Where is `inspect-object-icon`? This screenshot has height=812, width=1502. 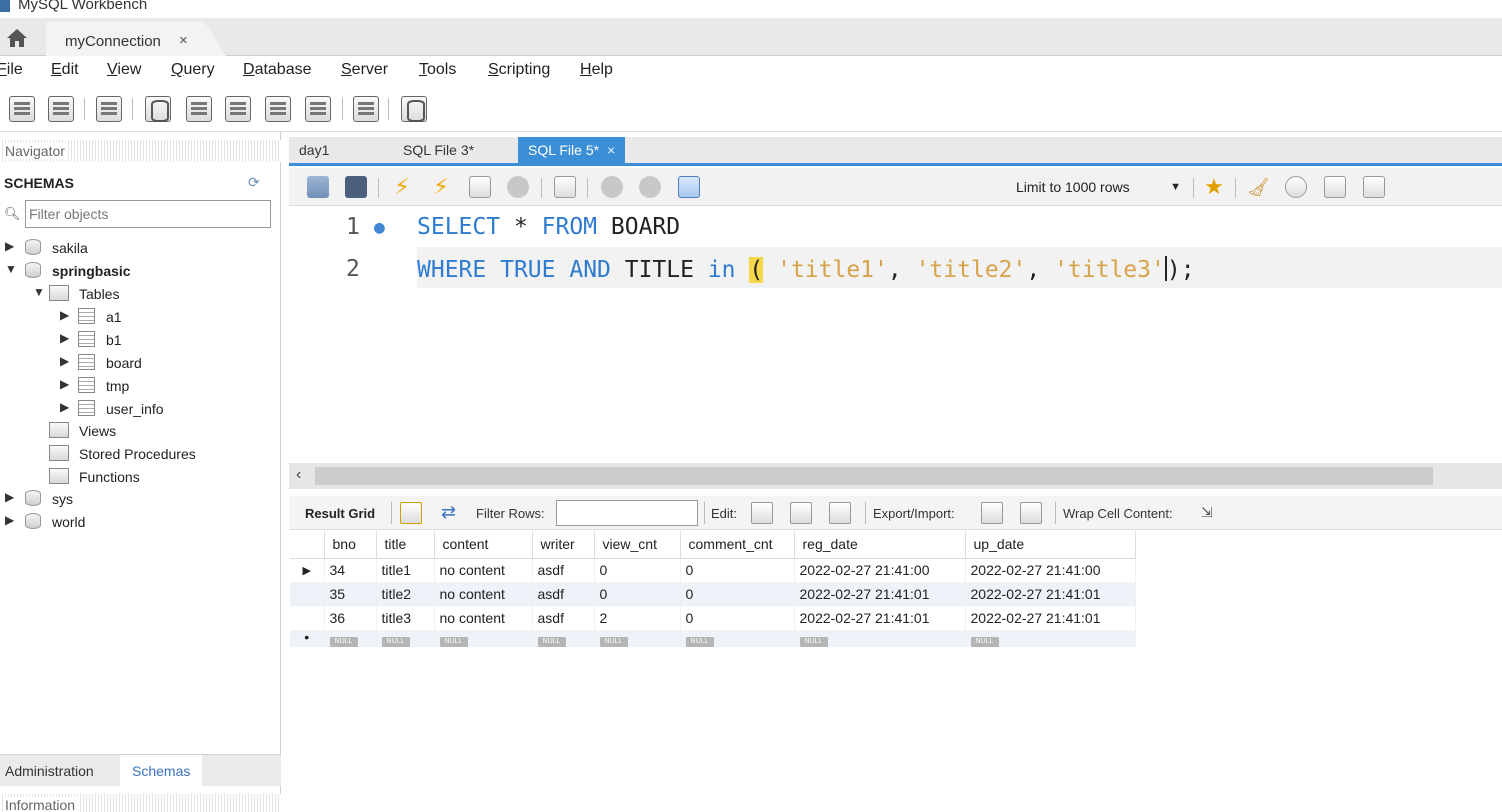
inspect-object-icon is located at coordinates (109, 109).